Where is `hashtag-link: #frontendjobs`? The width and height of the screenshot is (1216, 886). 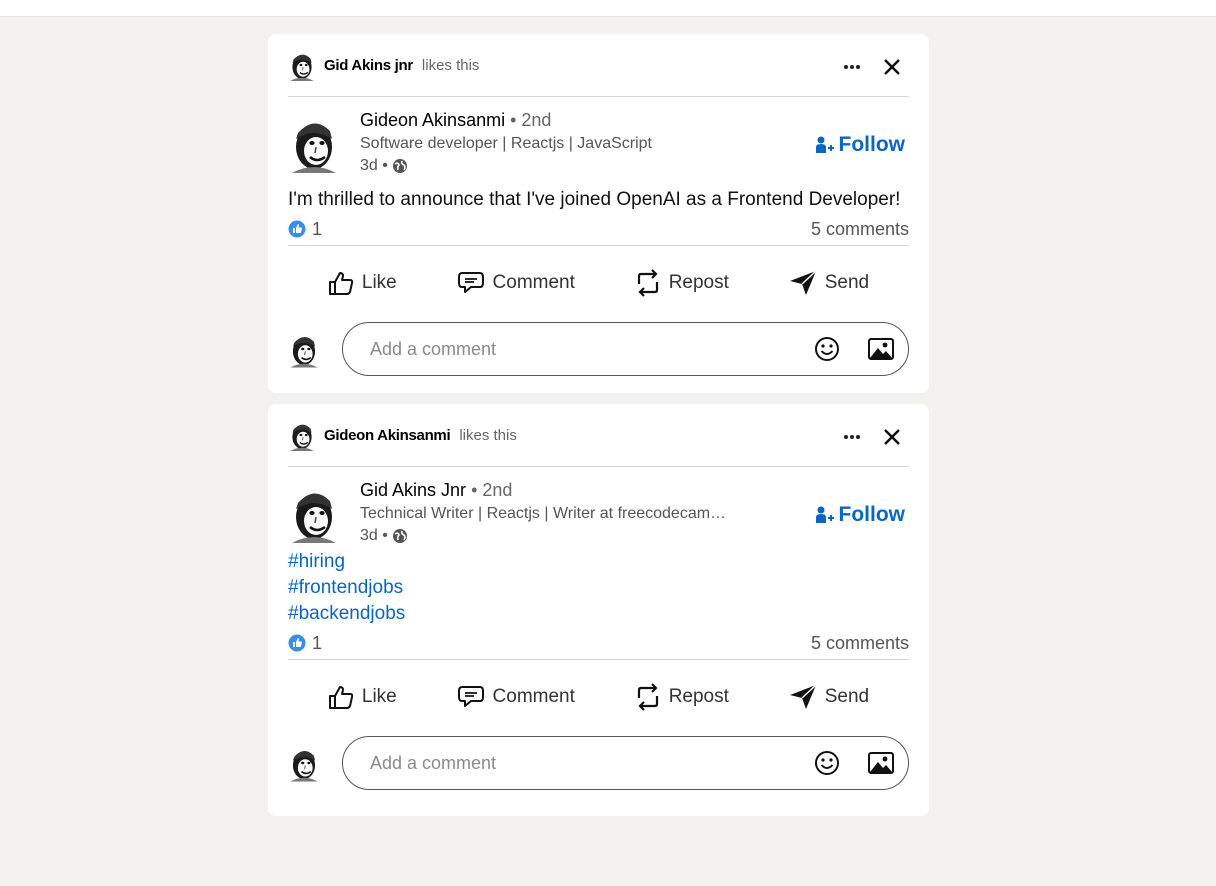
hashtag-link: #frontendjobs is located at coordinates (598, 588).